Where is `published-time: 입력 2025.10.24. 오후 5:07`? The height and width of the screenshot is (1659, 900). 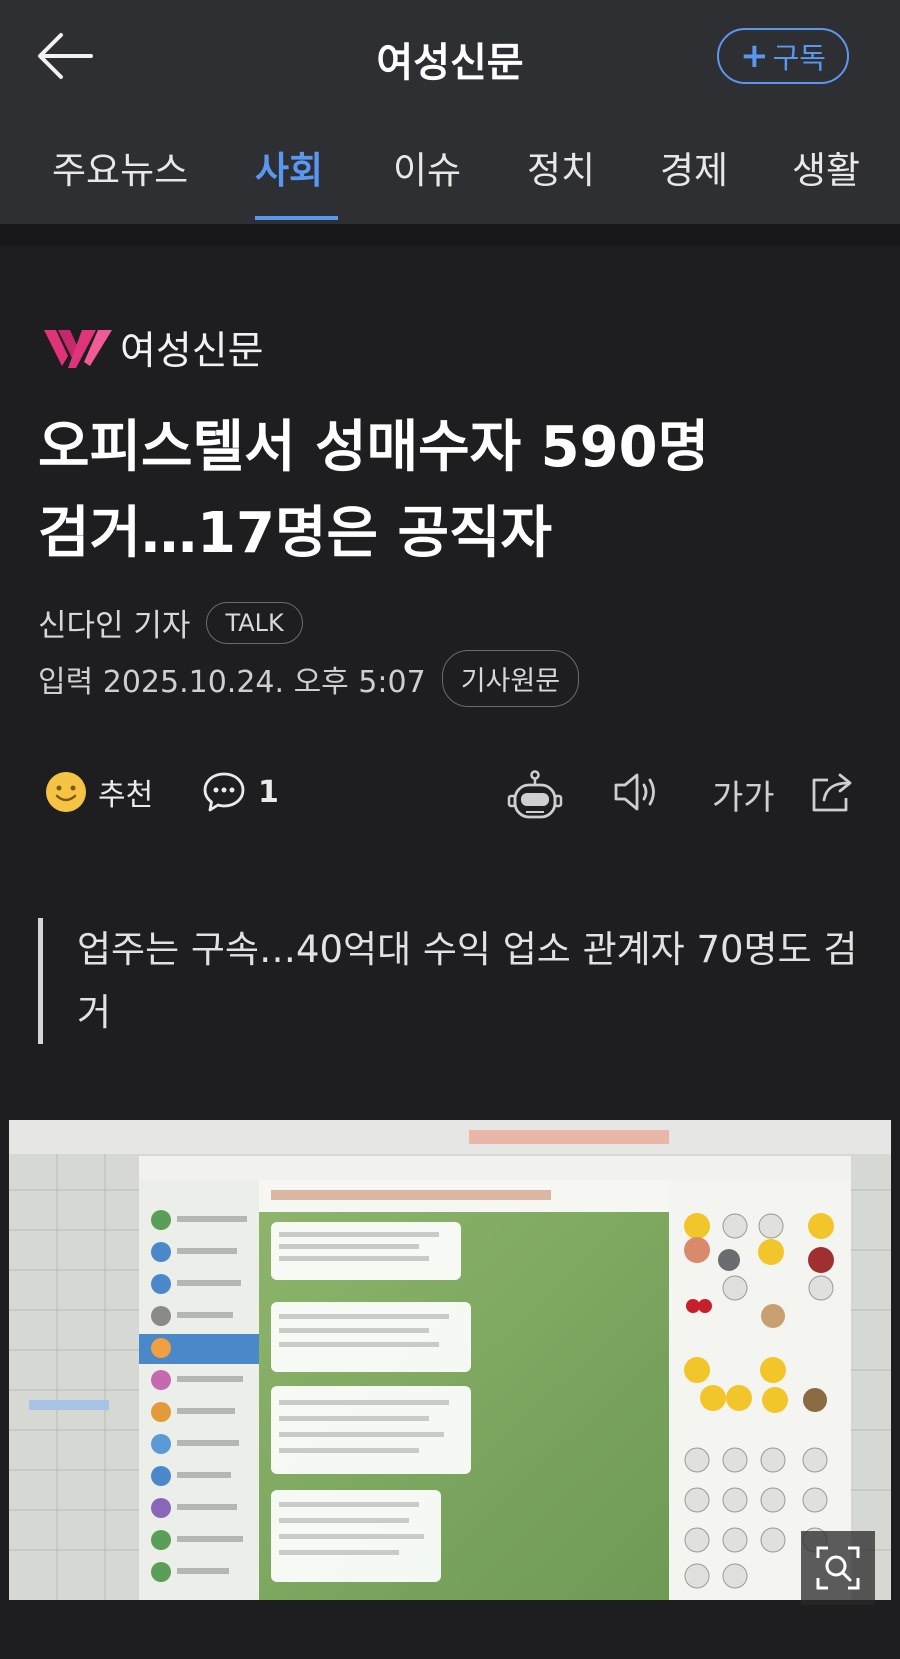
published-time: 입력 2025.10.24. 오후 5:07 is located at coordinates (232, 682).